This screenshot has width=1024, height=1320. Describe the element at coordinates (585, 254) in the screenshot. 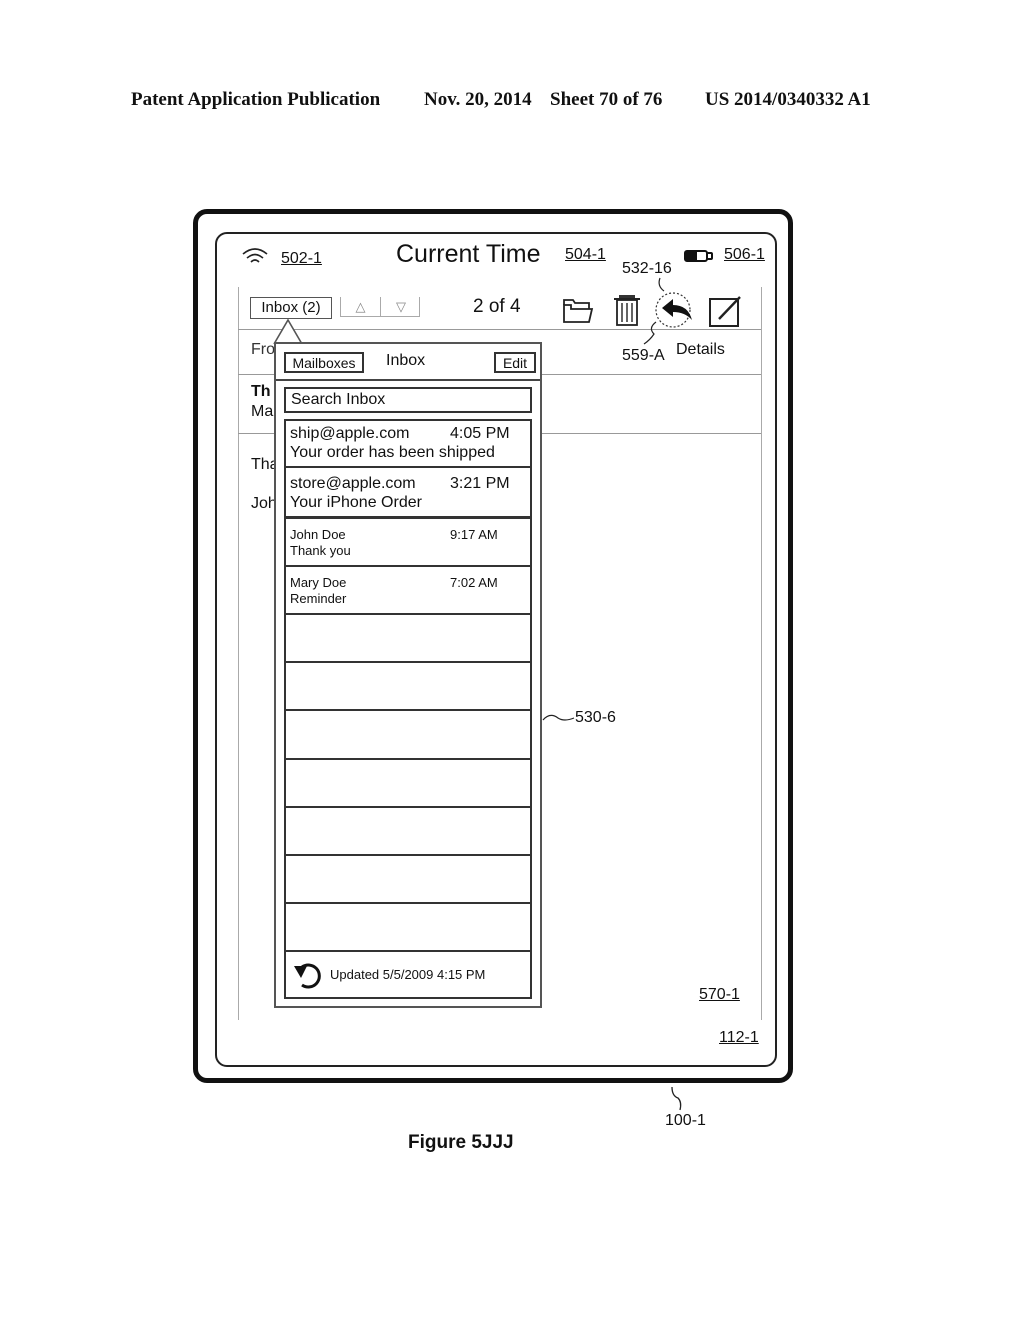

I see `time-ref-label: 504-1` at that location.